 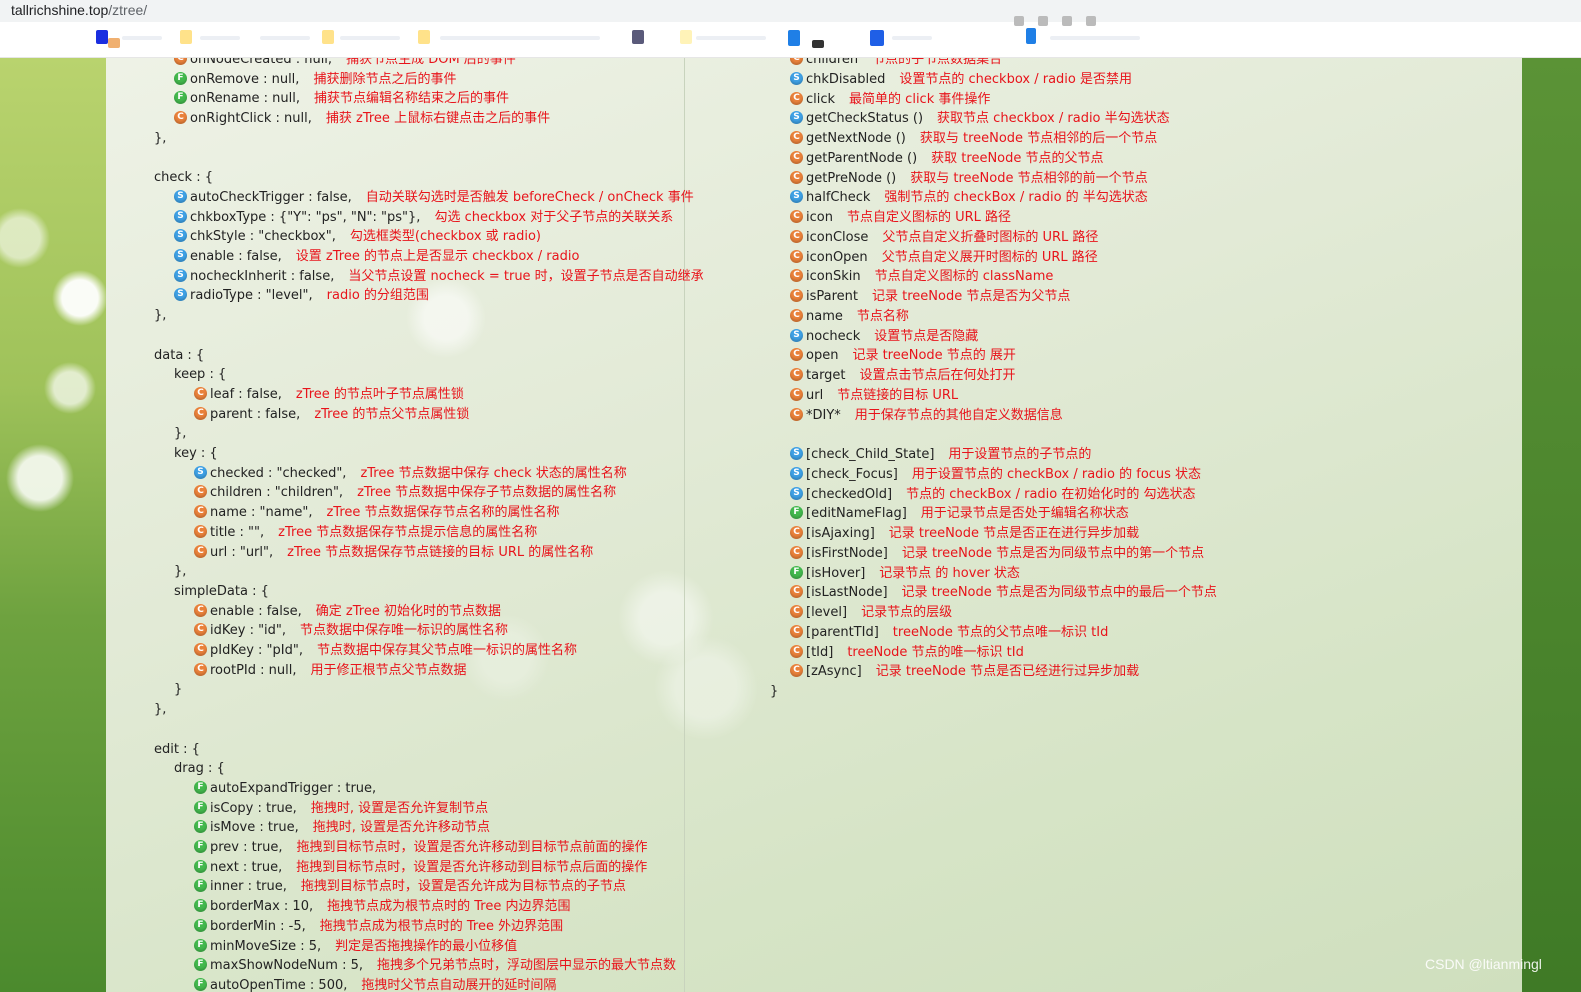 What do you see at coordinates (1000, 632) in the screenshot?
I see `code-description: treeNode 节点的父节点唯一标识 tId` at bounding box center [1000, 632].